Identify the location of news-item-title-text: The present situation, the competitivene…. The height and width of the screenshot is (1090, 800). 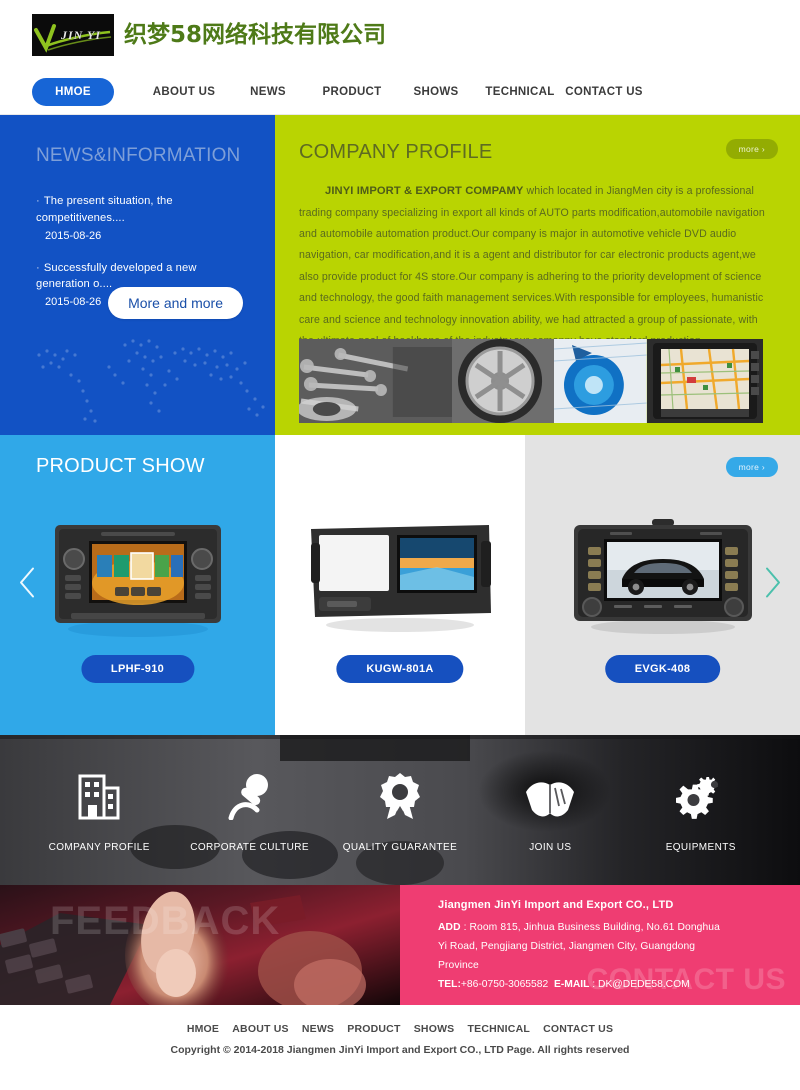
(104, 209).